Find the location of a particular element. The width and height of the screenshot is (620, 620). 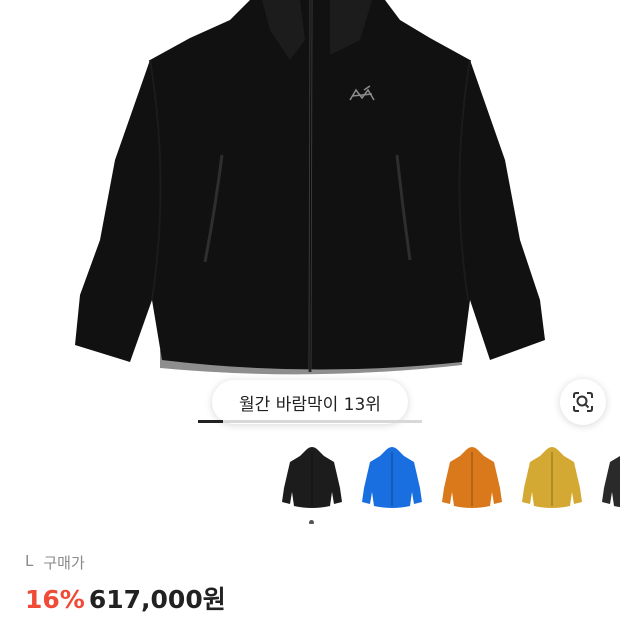

color-thumbnail-yellow-jacket is located at coordinates (552, 480).